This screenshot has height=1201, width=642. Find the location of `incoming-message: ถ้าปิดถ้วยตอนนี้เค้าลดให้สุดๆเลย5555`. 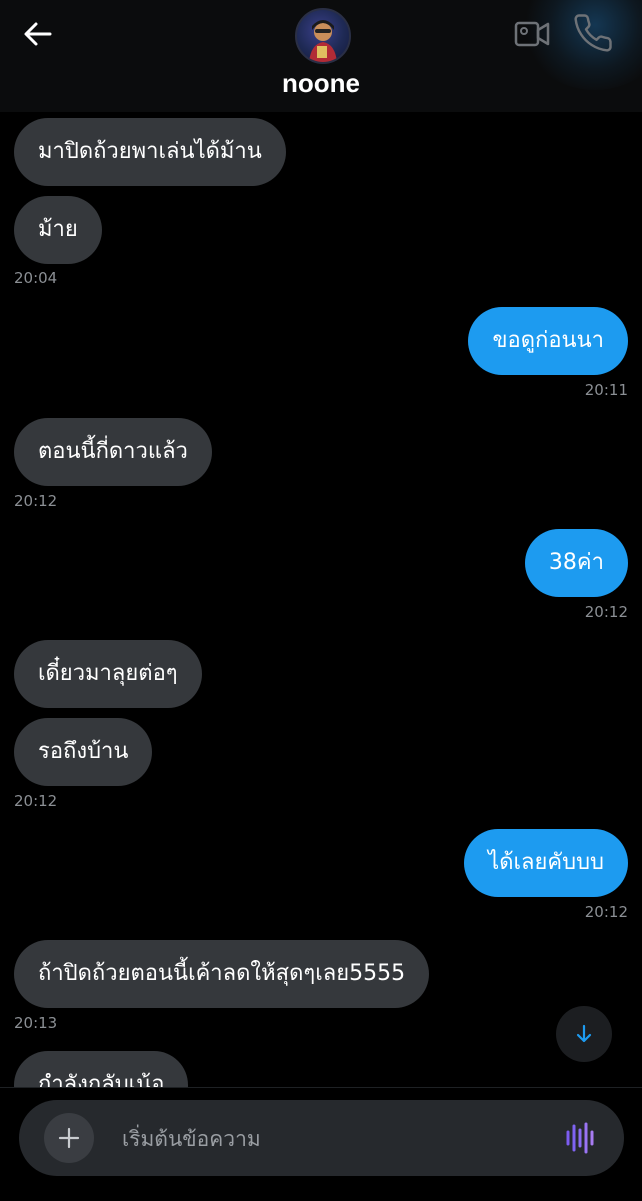

incoming-message: ถ้าปิดถ้วยตอนนี้เค้าลดให้สุดๆเลย5555 is located at coordinates (222, 974).